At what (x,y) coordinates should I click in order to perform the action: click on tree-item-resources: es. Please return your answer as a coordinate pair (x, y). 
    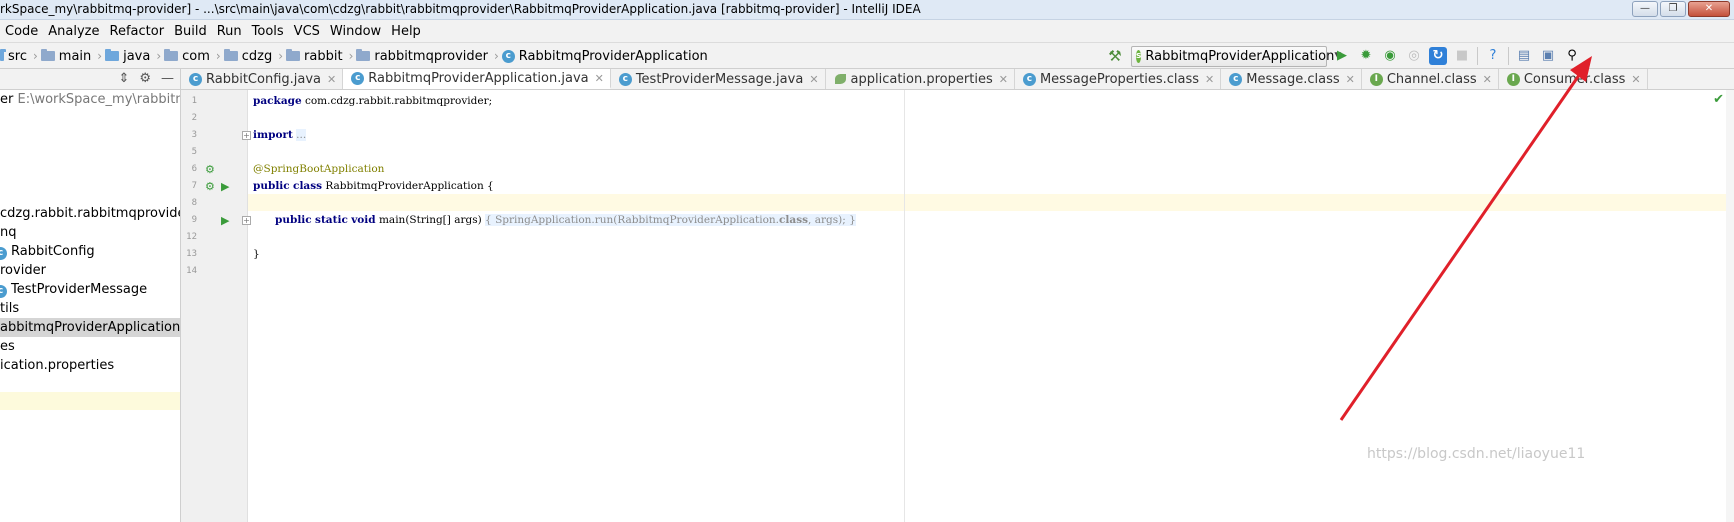
    Looking at the image, I should click on (90, 346).